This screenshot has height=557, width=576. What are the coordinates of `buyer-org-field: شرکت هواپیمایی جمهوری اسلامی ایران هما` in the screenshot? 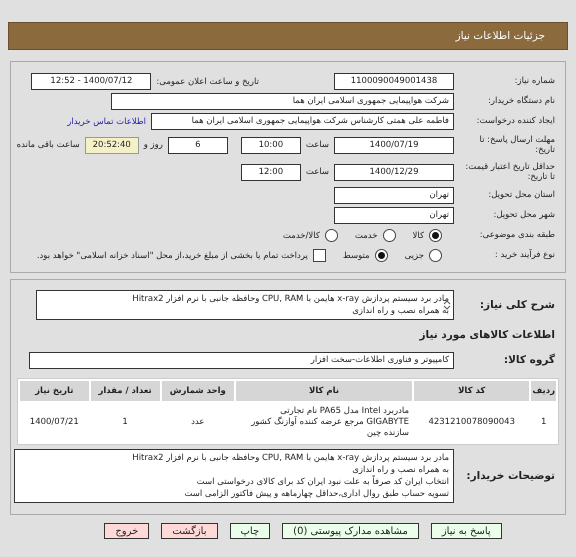 It's located at (282, 101).